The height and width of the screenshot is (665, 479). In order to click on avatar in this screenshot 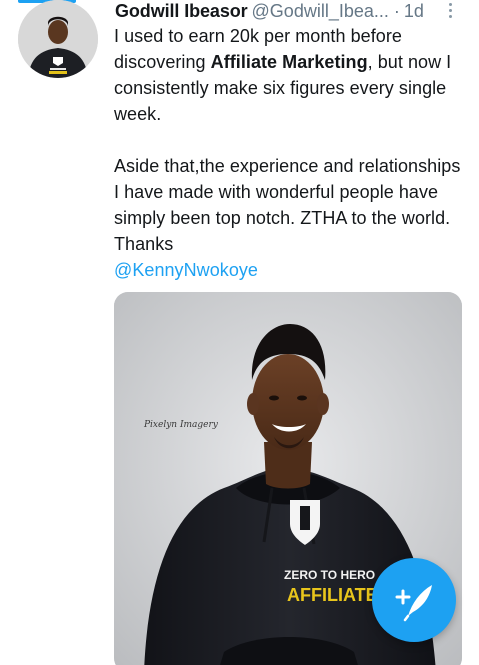, I will do `click(58, 39)`.